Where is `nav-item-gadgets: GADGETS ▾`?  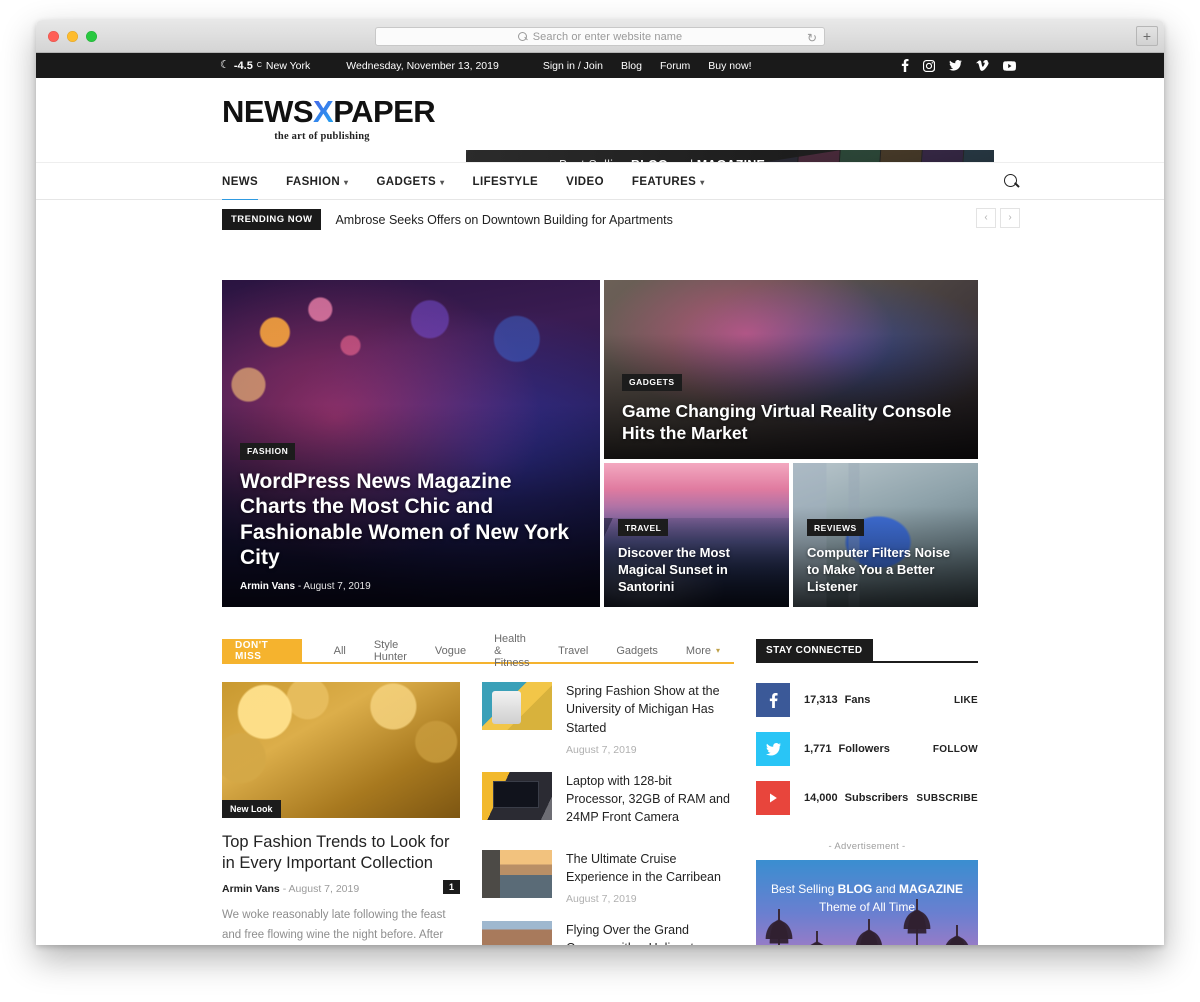
nav-item-gadgets: GADGETS ▾ is located at coordinates (410, 182).